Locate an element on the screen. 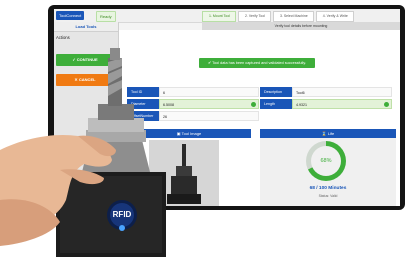 This screenshot has height=262, width=413. field-row-diameter: Diameter 6.5008 is located at coordinates (193, 104).